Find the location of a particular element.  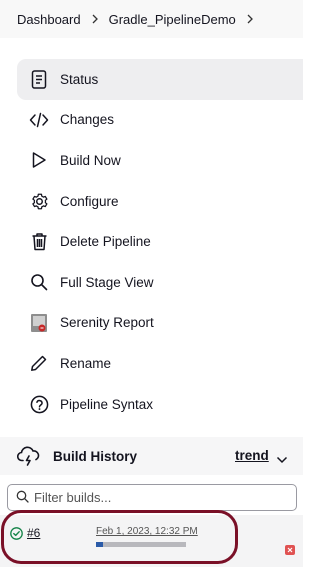

gear-icon is located at coordinates (39, 201).